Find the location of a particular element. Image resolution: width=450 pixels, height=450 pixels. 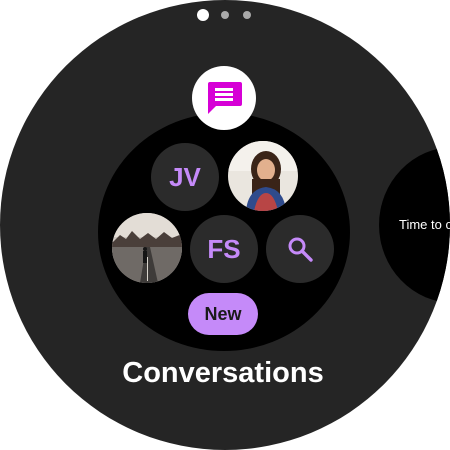

portrait-photo is located at coordinates (263, 176).